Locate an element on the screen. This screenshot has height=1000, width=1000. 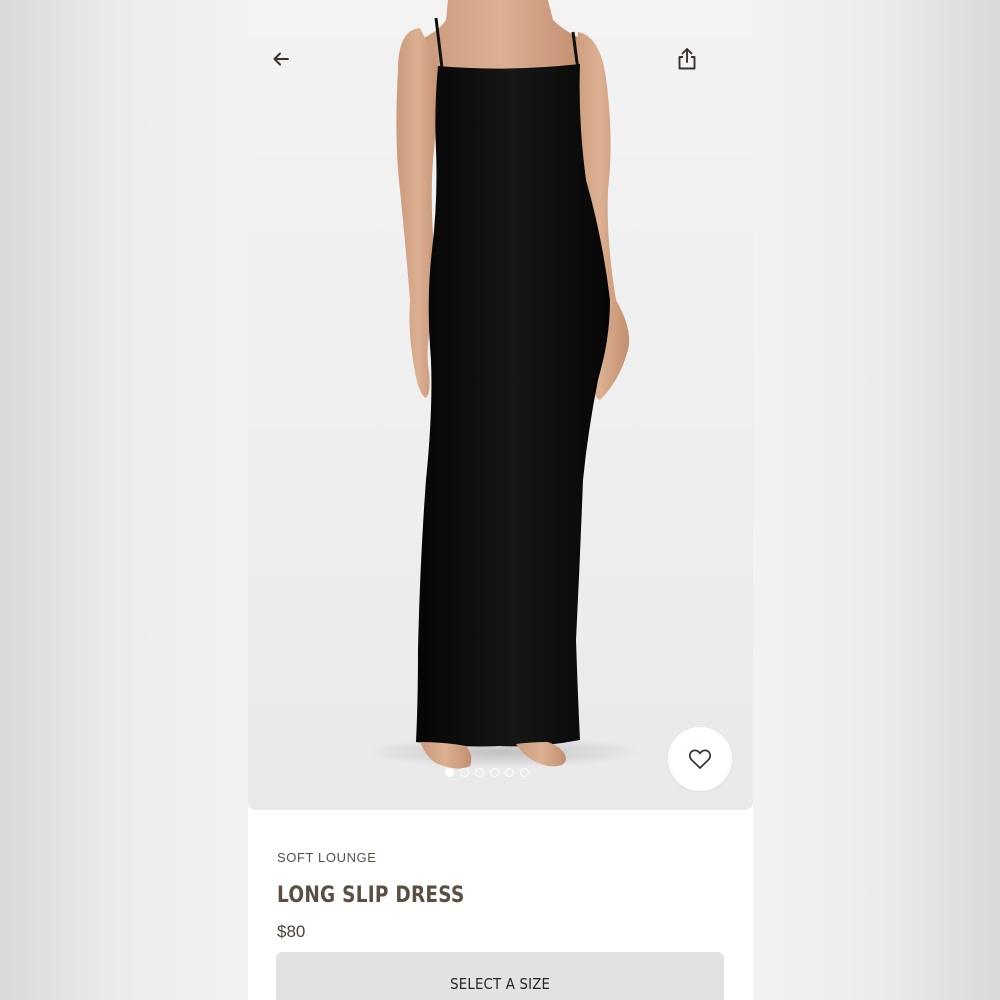
select-size-button: SELECT A SIZE is located at coordinates (500, 976).